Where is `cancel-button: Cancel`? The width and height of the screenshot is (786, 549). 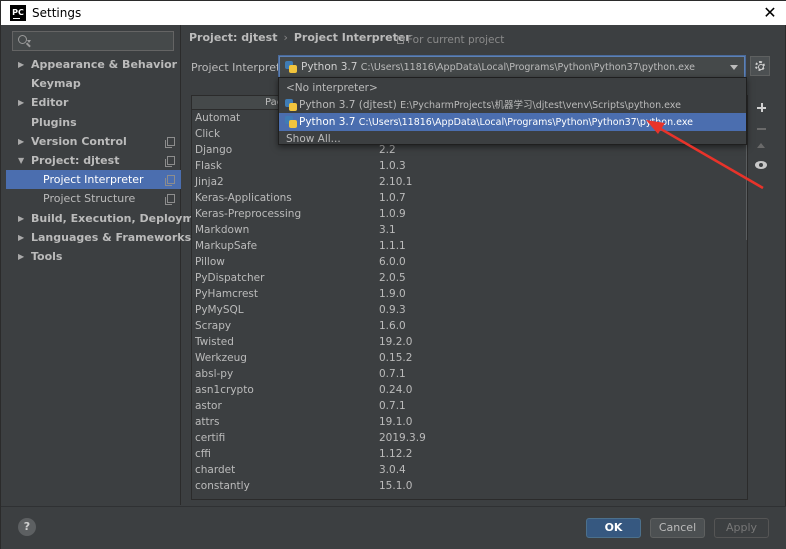 cancel-button: Cancel is located at coordinates (677, 528).